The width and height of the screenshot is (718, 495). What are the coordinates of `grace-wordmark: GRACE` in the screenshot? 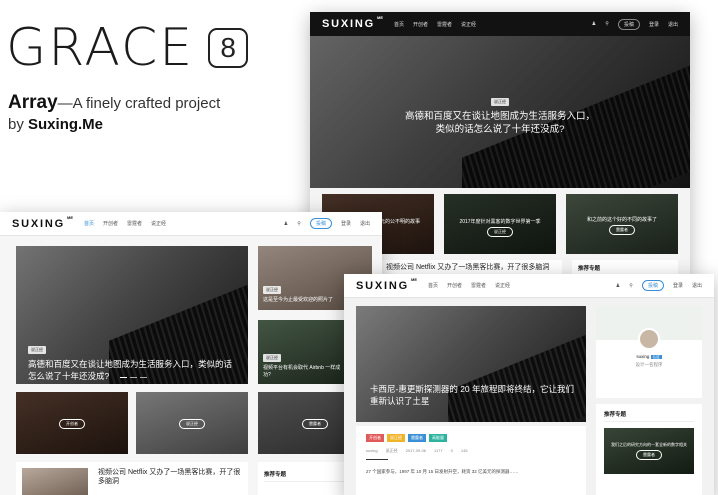 It's located at (100, 48).